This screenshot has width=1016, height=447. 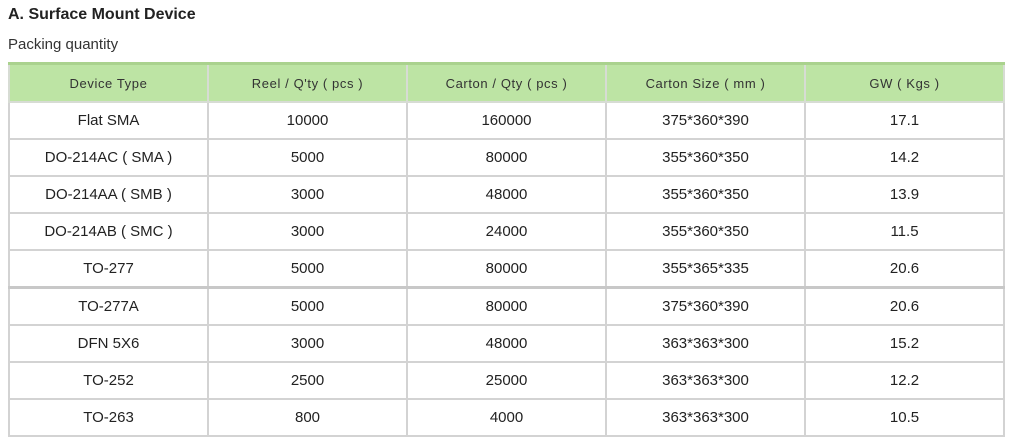 I want to click on header-carton-qty: Carton / Qty ( pcs ), so click(x=506, y=82).